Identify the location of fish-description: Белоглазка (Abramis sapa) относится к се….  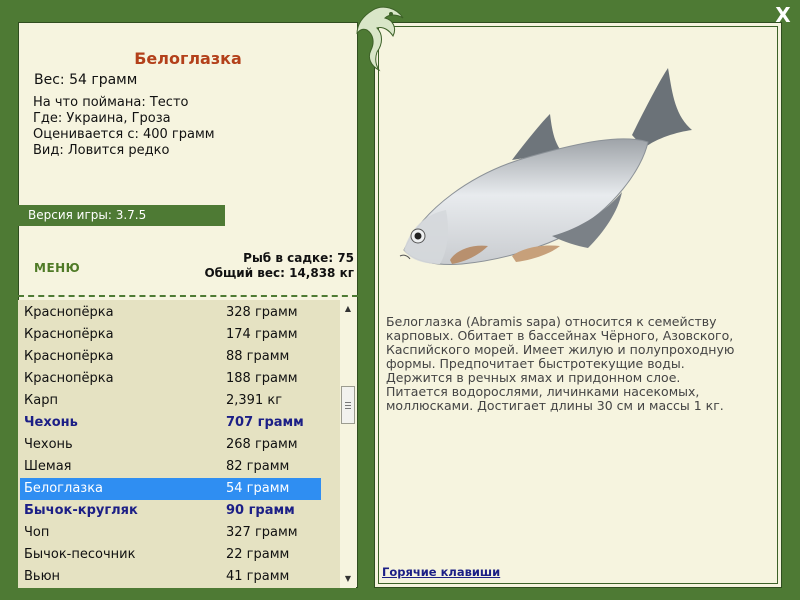
(560, 363).